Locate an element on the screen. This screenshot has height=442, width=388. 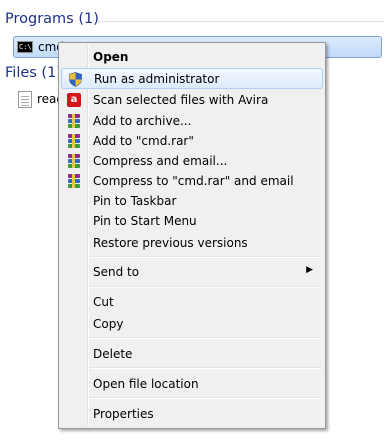
menu-item-scan-avira: a Scan selected files with Avira is located at coordinates (192, 100).